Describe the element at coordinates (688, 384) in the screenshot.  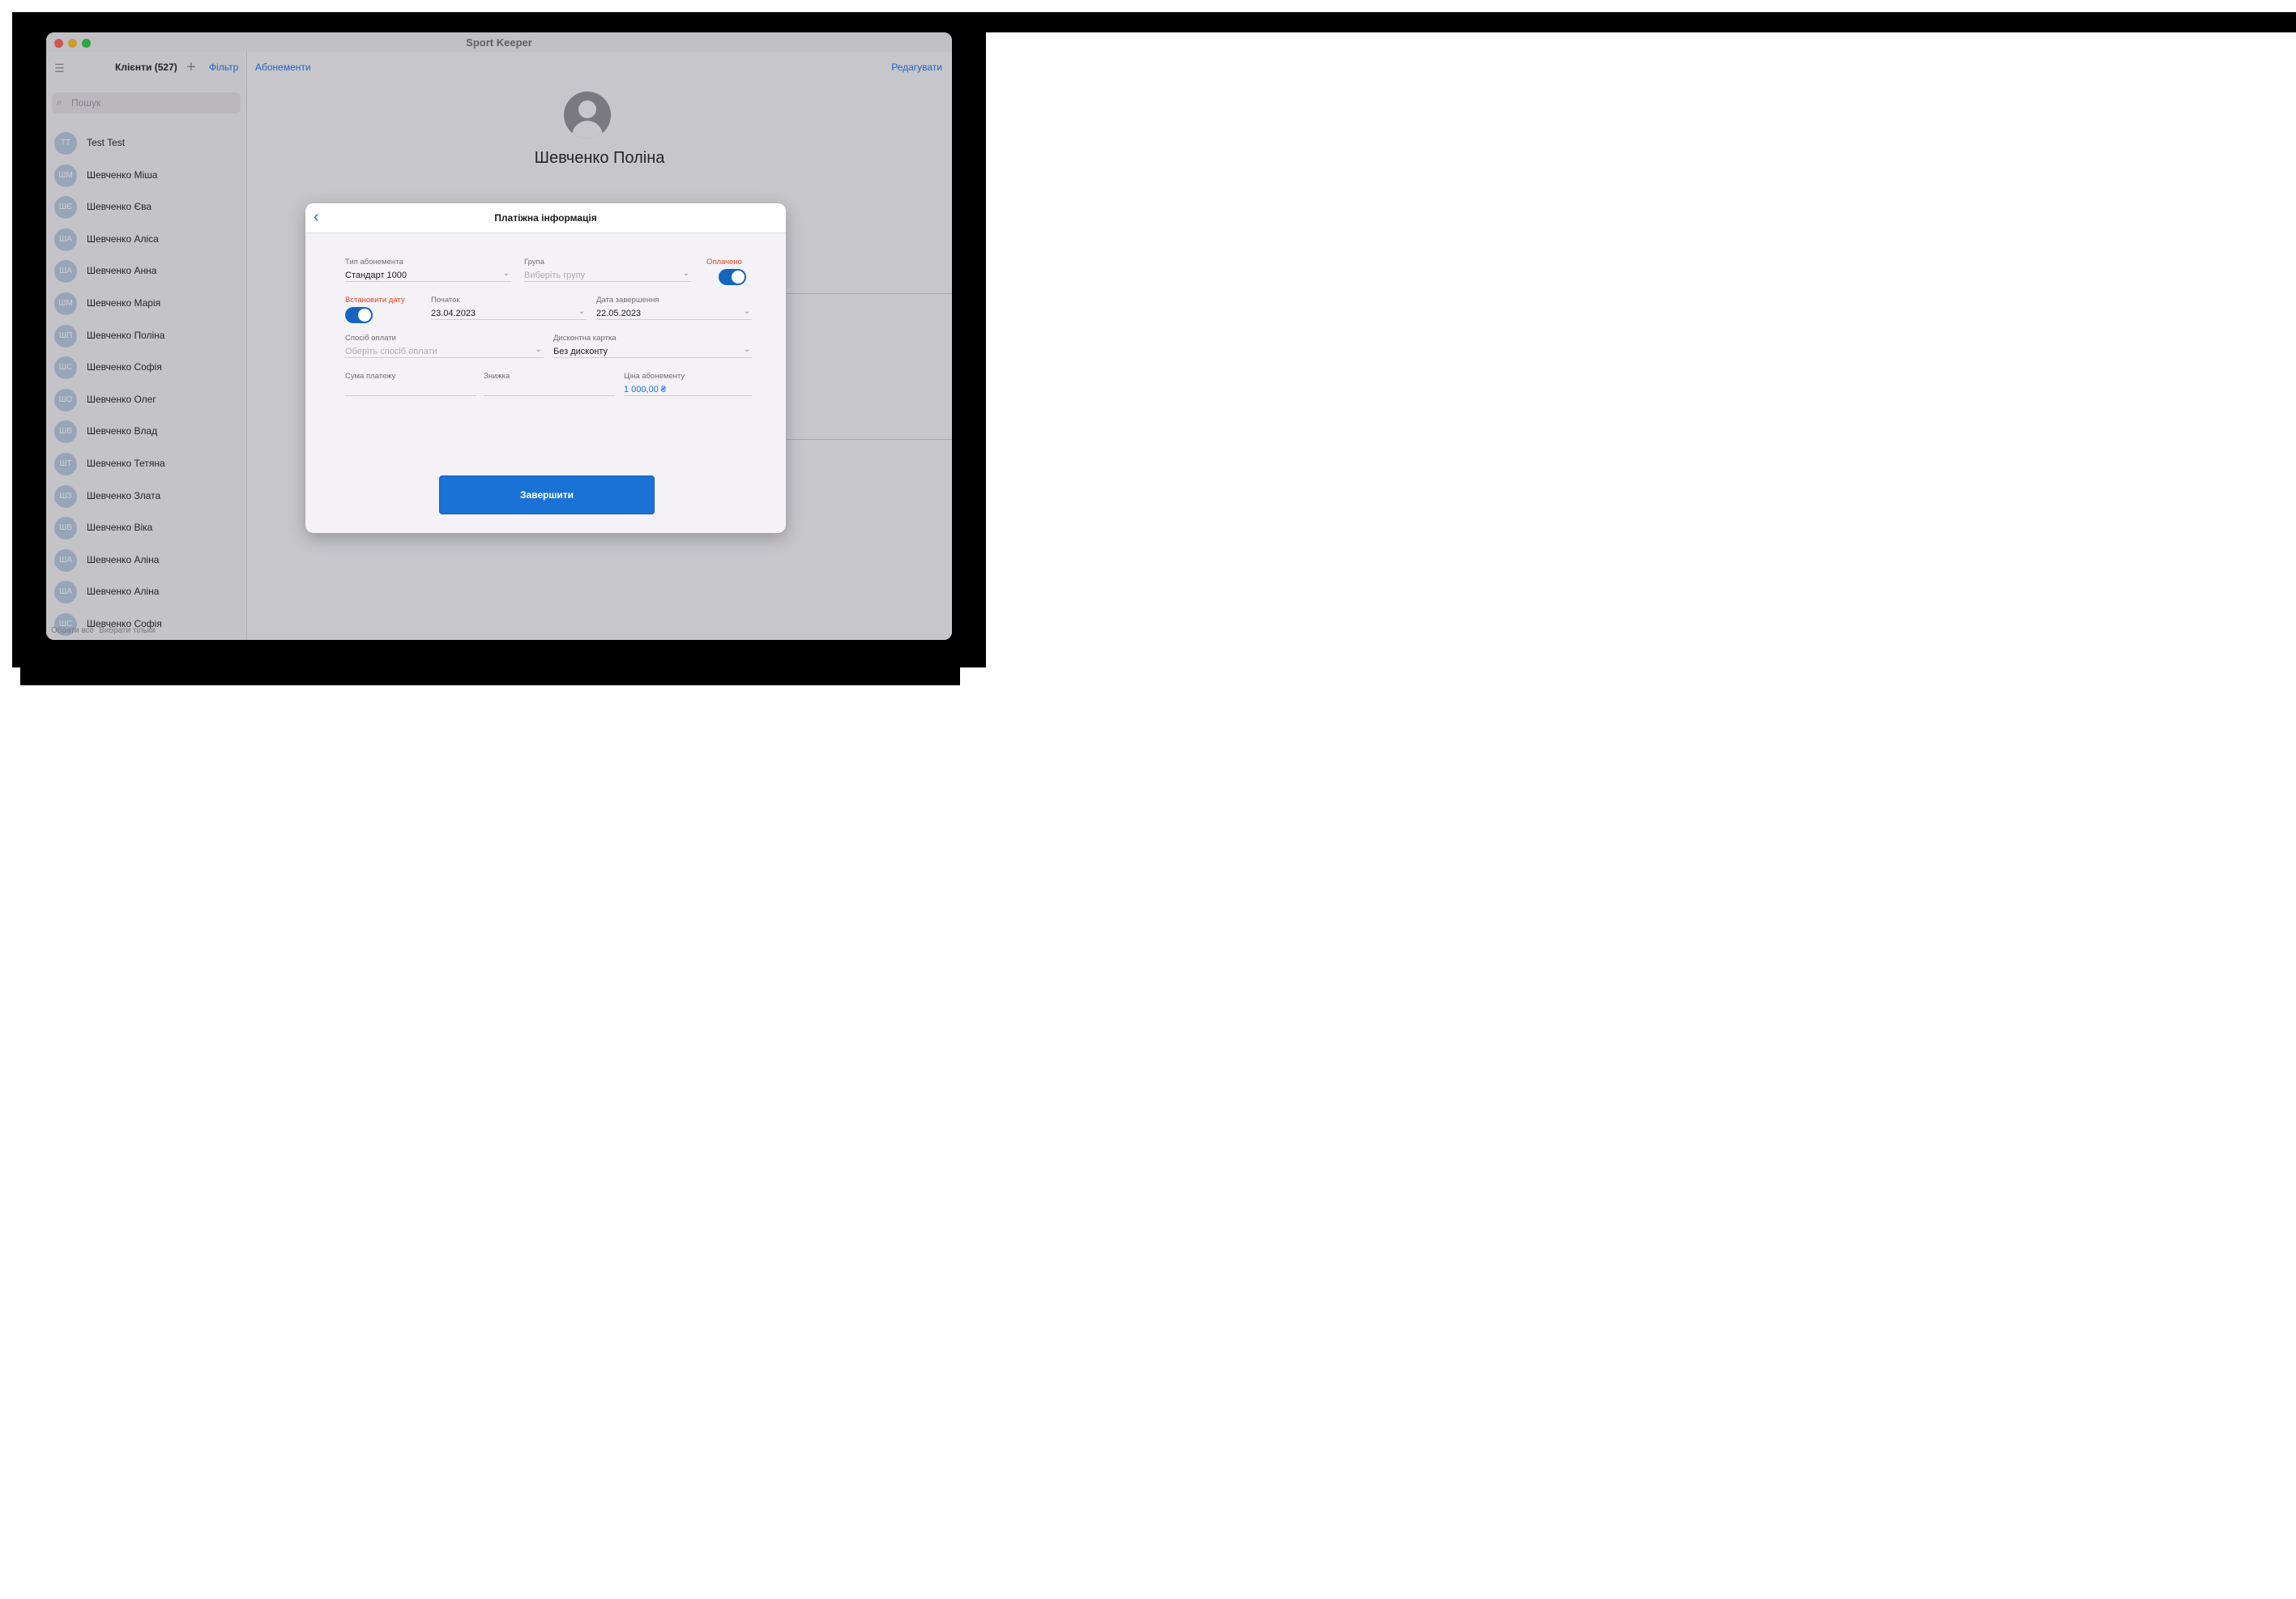
I see `subscription-price-field: Ціна абонементу 1 000,00 ₴` at that location.